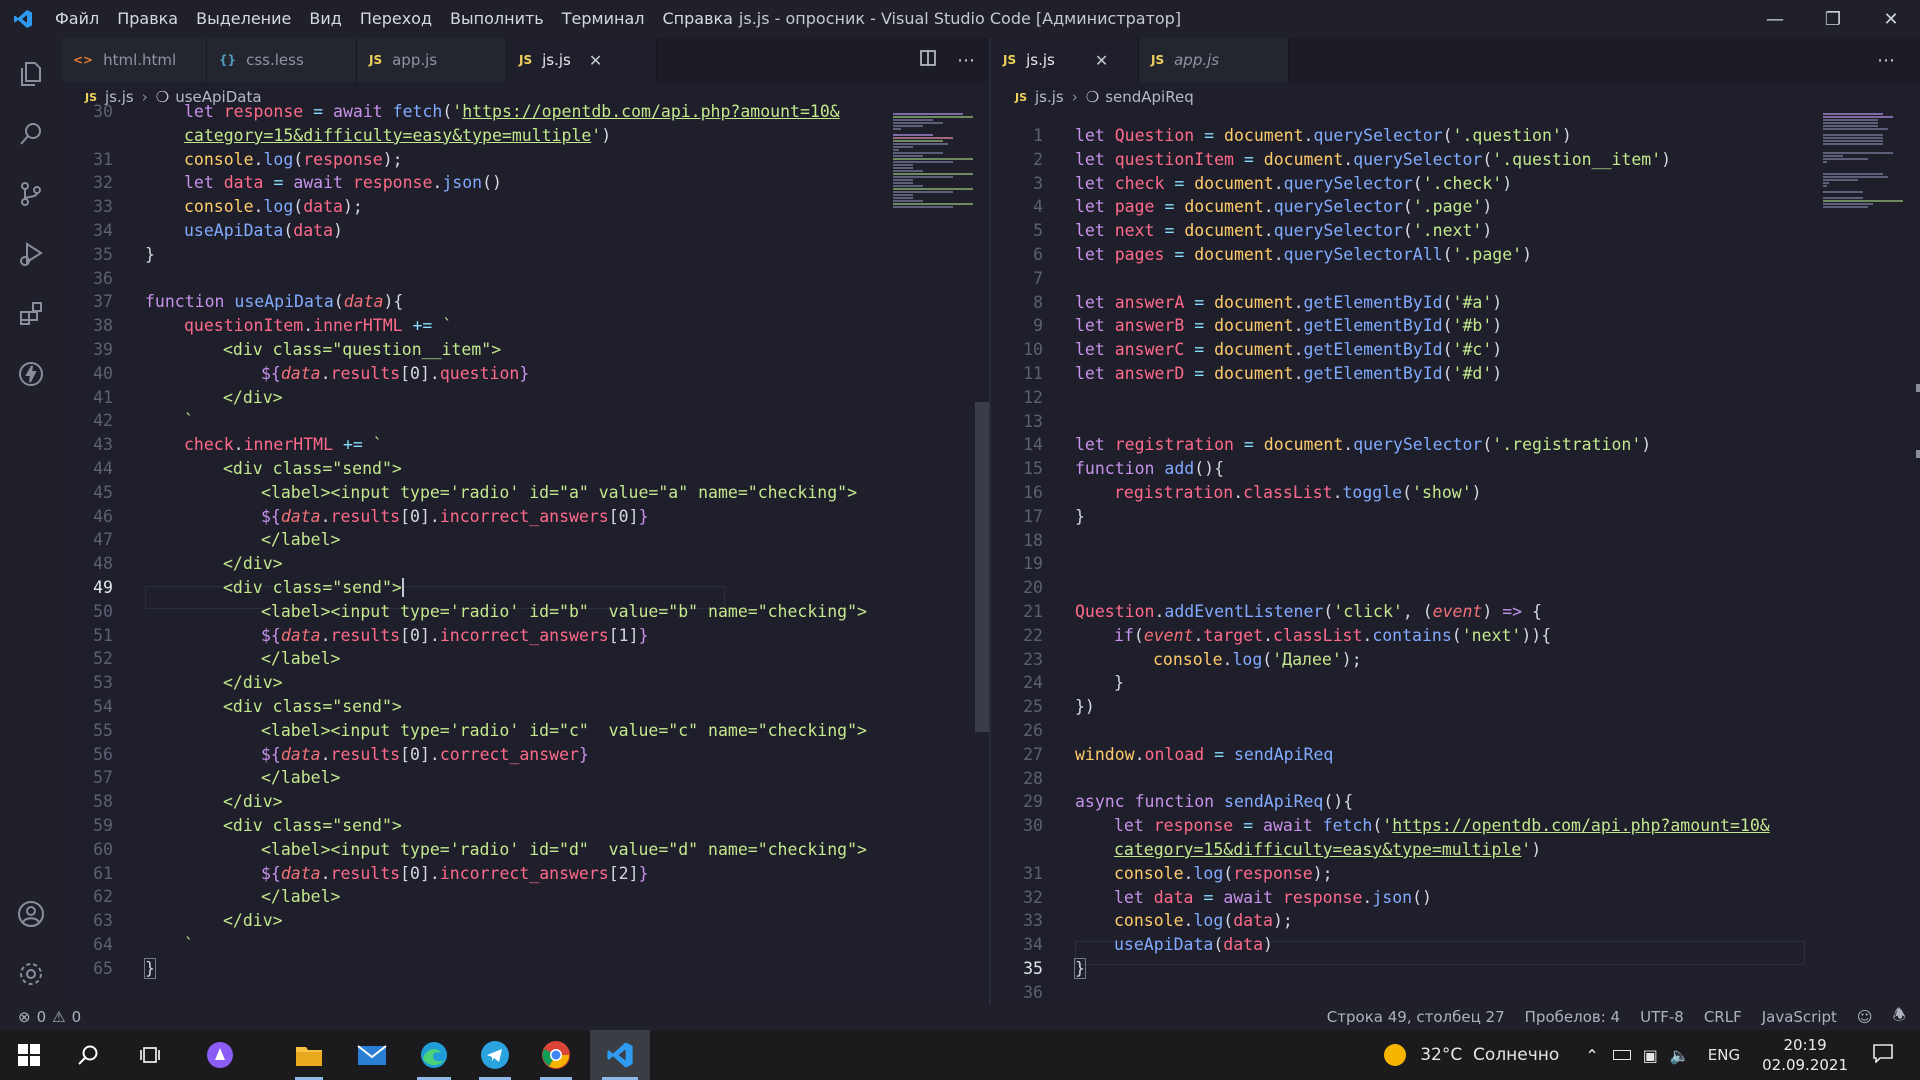 The height and width of the screenshot is (1080, 1920). What do you see at coordinates (372, 1055) in the screenshot?
I see `mail-icon` at bounding box center [372, 1055].